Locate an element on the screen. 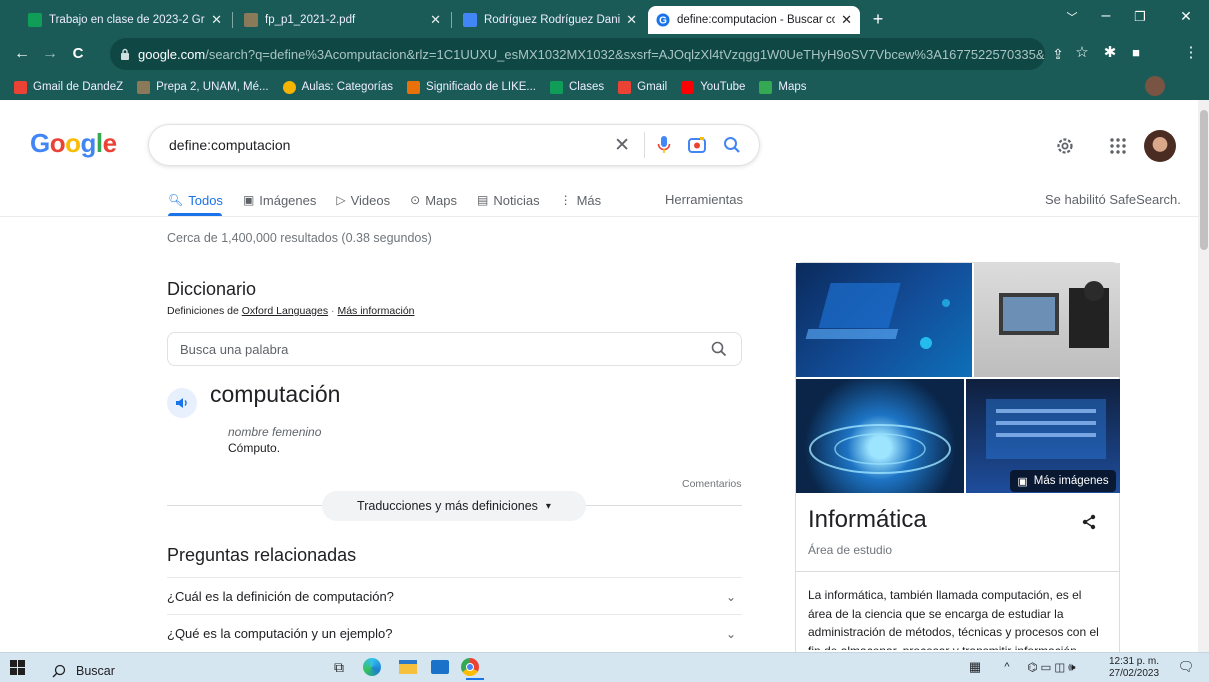 The width and height of the screenshot is (1209, 682). menu-dots-icon: ⋮ is located at coordinates (1191, 53).